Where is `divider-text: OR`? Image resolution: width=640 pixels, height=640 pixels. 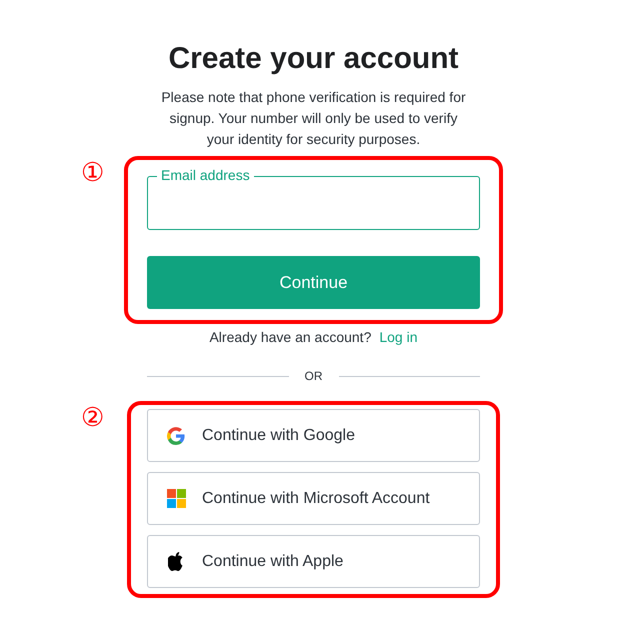 divider-text: OR is located at coordinates (313, 376).